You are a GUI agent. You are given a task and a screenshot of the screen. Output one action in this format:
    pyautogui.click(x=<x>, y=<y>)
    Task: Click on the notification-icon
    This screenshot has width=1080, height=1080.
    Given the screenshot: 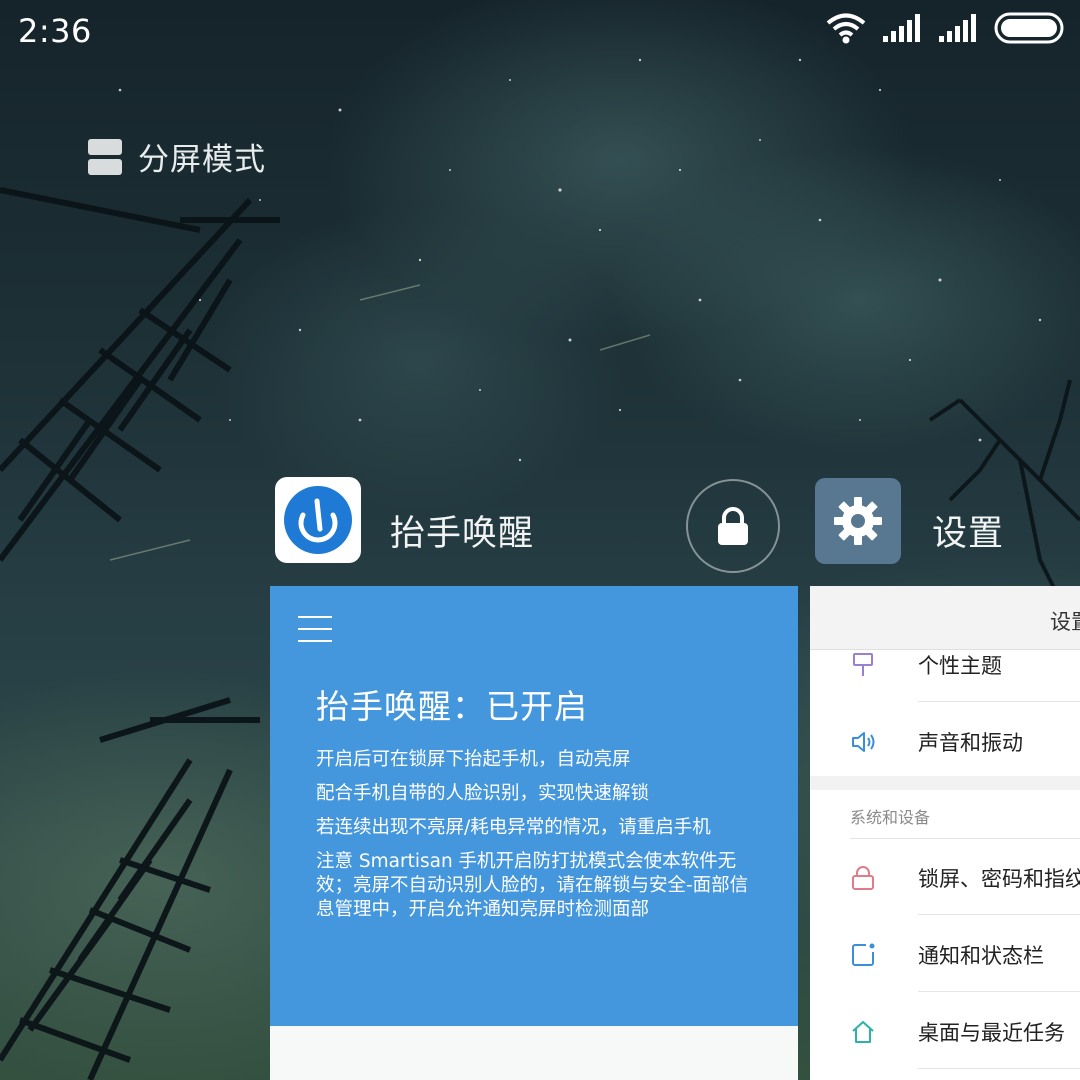 What is the action you would take?
    pyautogui.click(x=863, y=954)
    